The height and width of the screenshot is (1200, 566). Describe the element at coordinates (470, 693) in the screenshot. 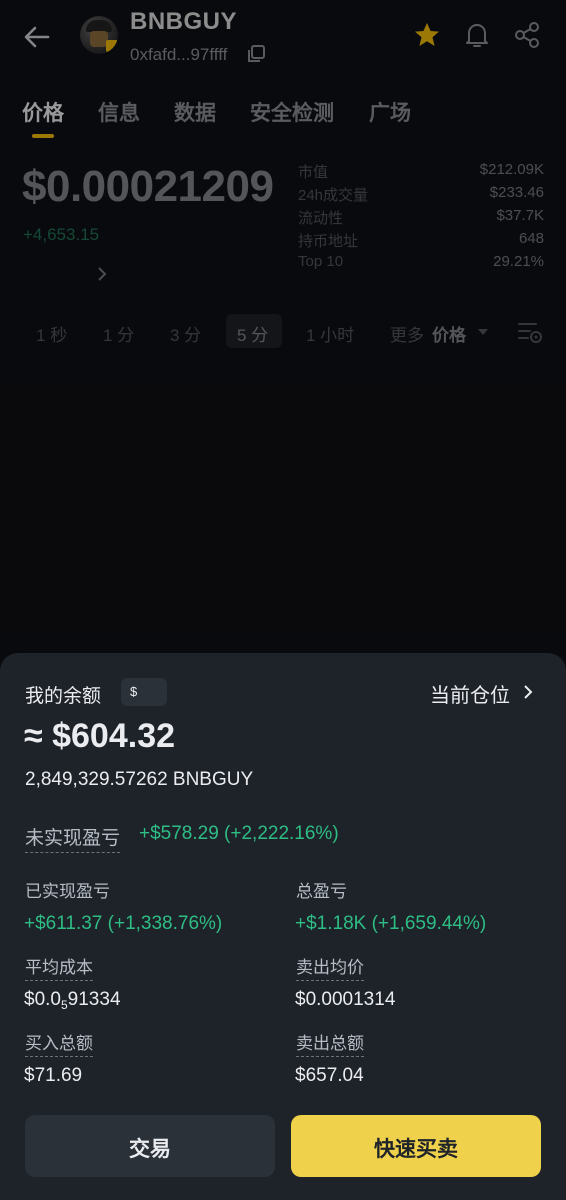

I see `current-position-link: 当前仓位` at that location.